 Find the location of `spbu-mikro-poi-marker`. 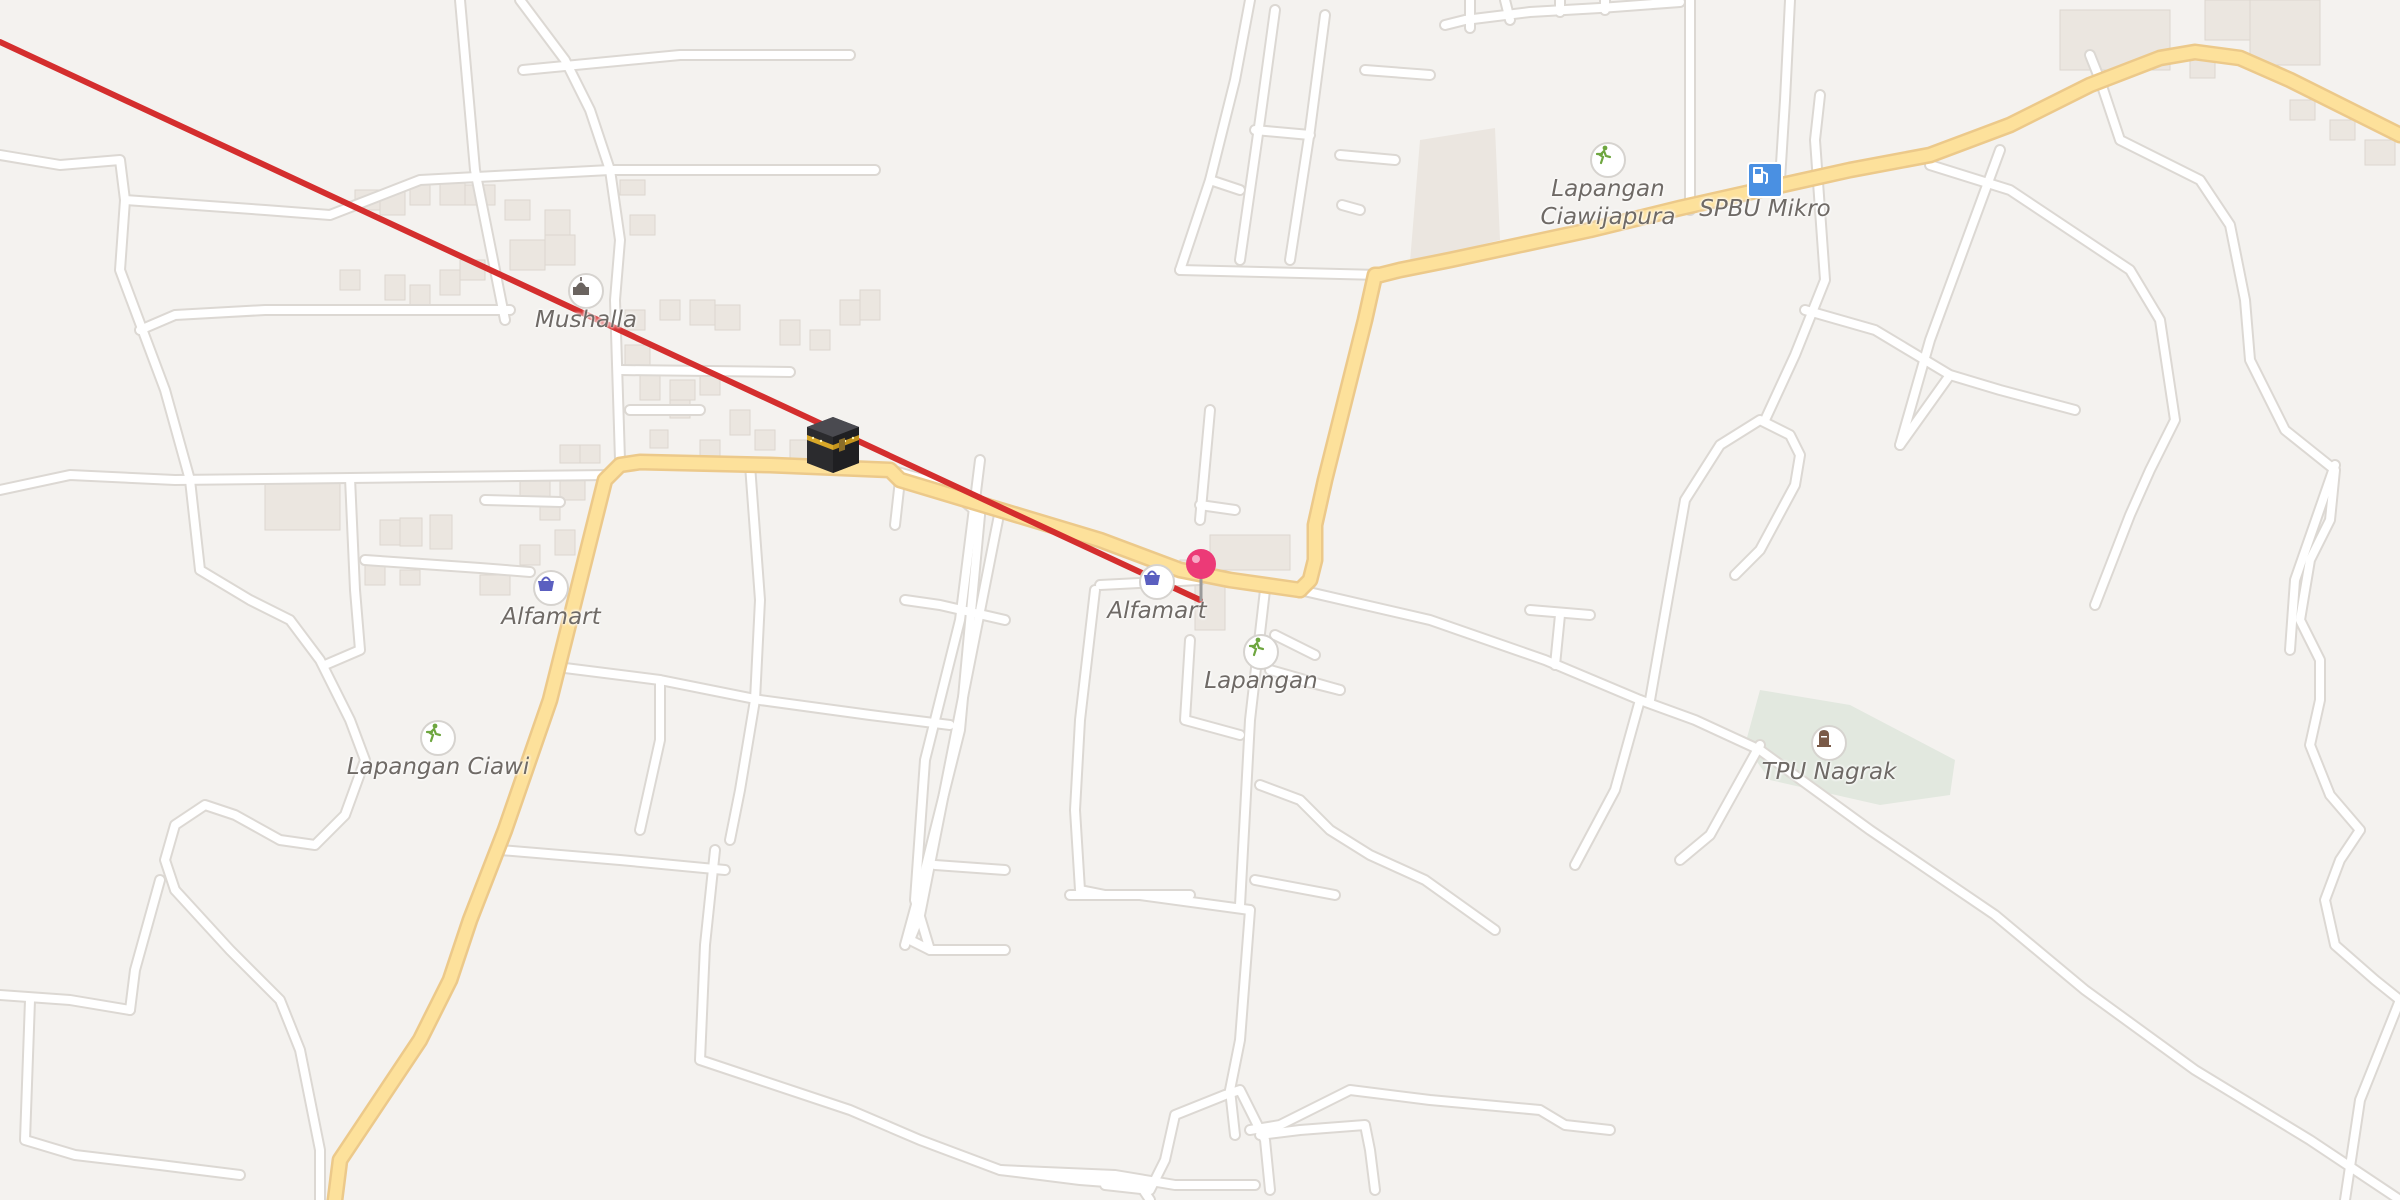

spbu-mikro-poi-marker is located at coordinates (1765, 180).